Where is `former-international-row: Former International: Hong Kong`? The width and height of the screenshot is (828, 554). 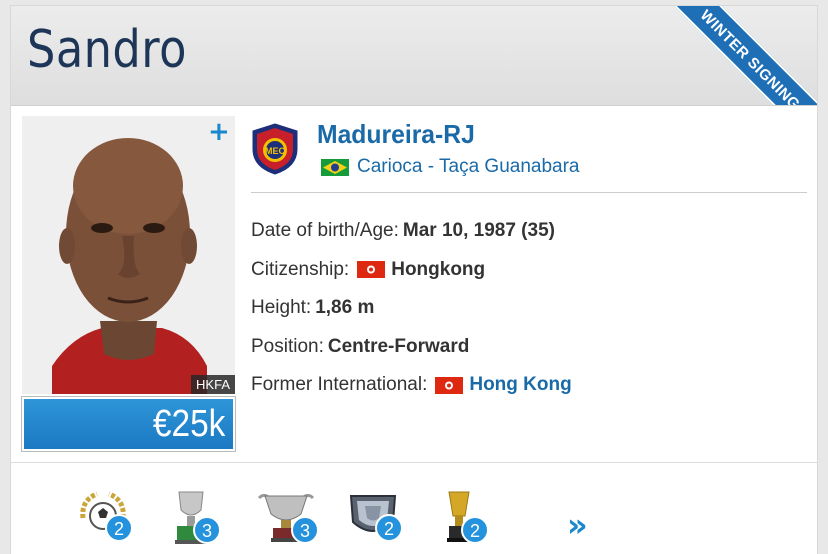 former-international-row: Former International: Hong Kong is located at coordinates (411, 385).